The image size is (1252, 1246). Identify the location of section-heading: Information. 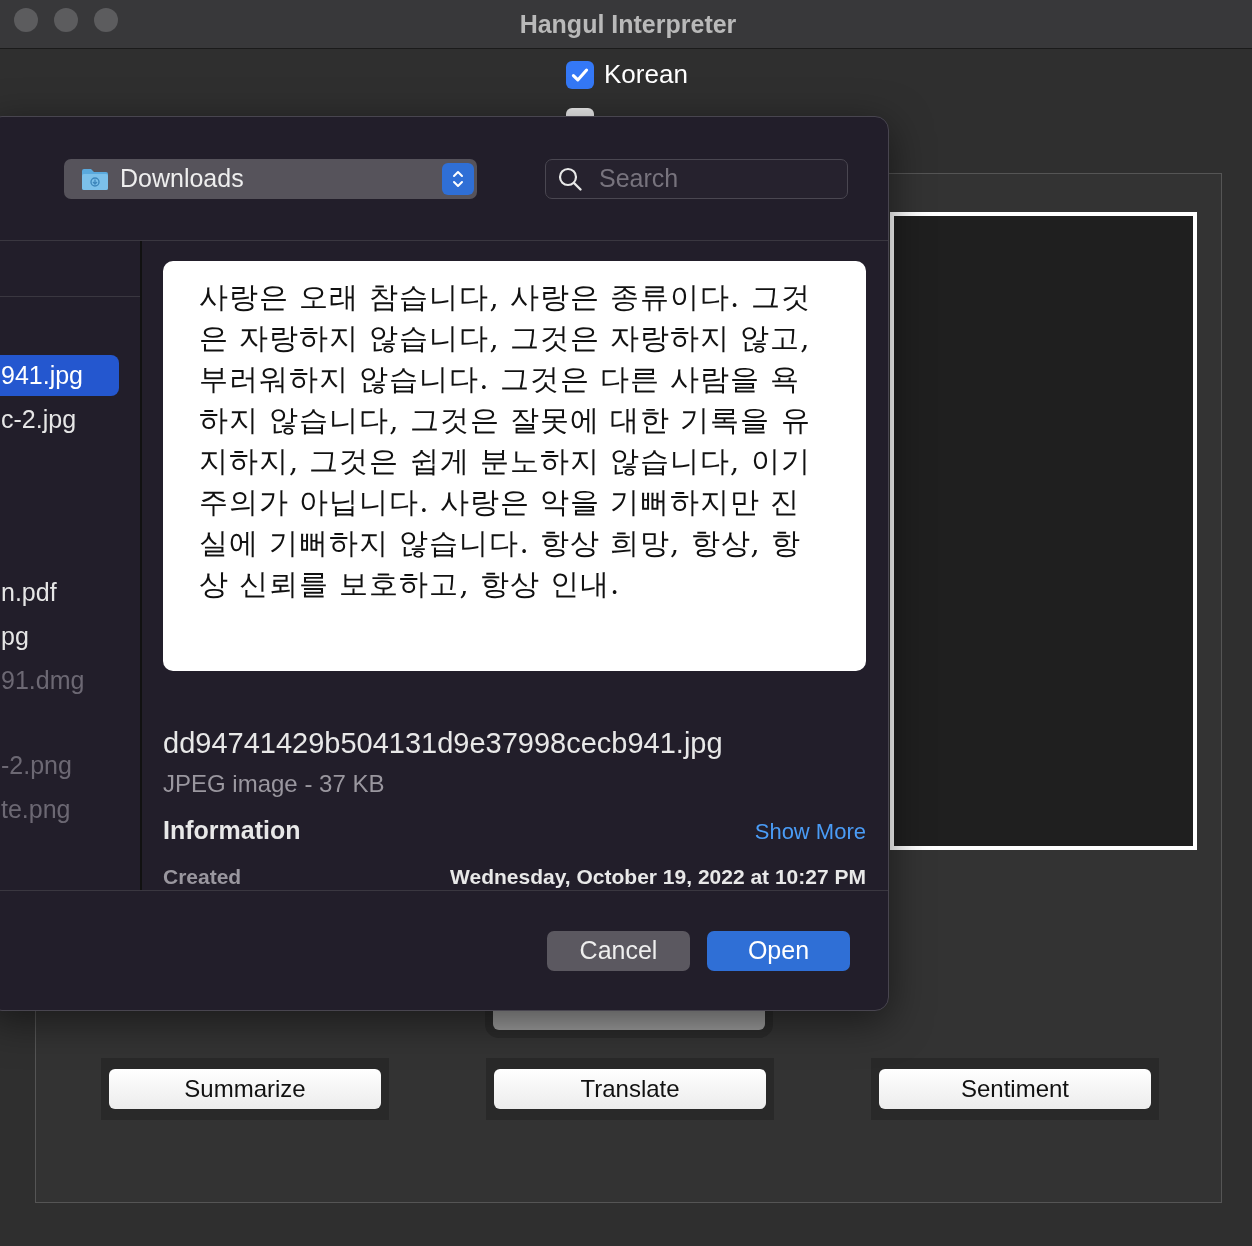
(232, 830).